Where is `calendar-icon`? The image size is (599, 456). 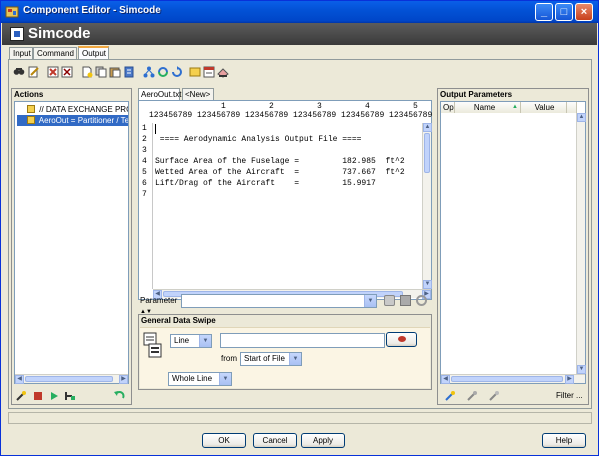 calendar-icon is located at coordinates (209, 72).